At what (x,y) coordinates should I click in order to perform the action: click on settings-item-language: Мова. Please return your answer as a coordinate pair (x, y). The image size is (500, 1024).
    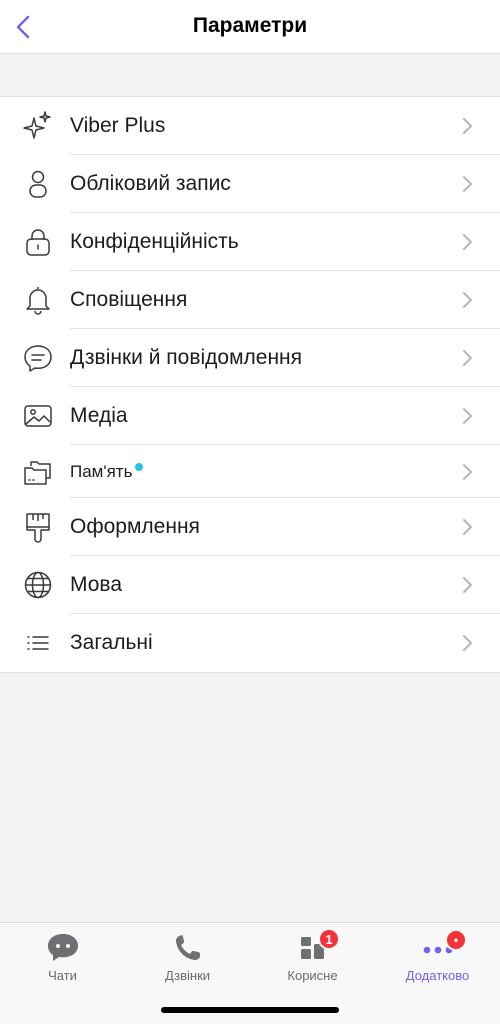
    Looking at the image, I should click on (250, 585).